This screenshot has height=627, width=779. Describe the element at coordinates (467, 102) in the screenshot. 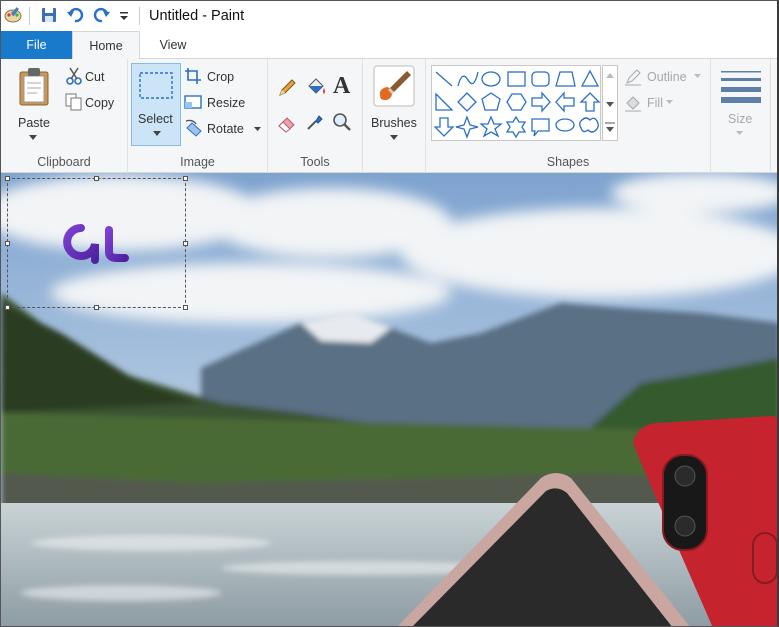

I see `diamond-shape-icon` at that location.